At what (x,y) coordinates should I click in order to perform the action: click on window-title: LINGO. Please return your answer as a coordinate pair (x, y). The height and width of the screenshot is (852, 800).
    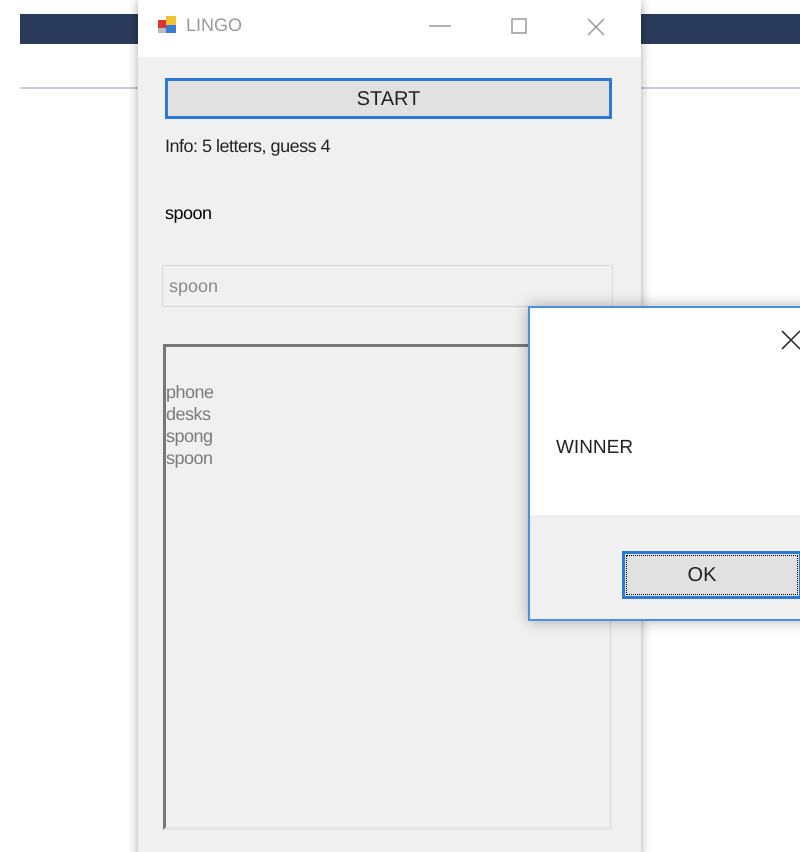
    Looking at the image, I should click on (214, 25).